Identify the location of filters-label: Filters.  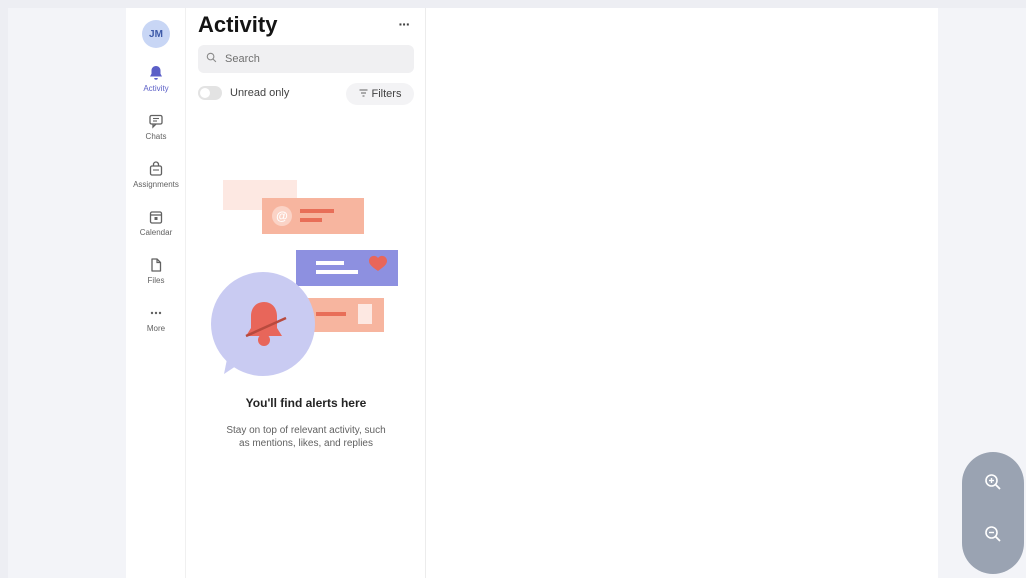
(386, 94).